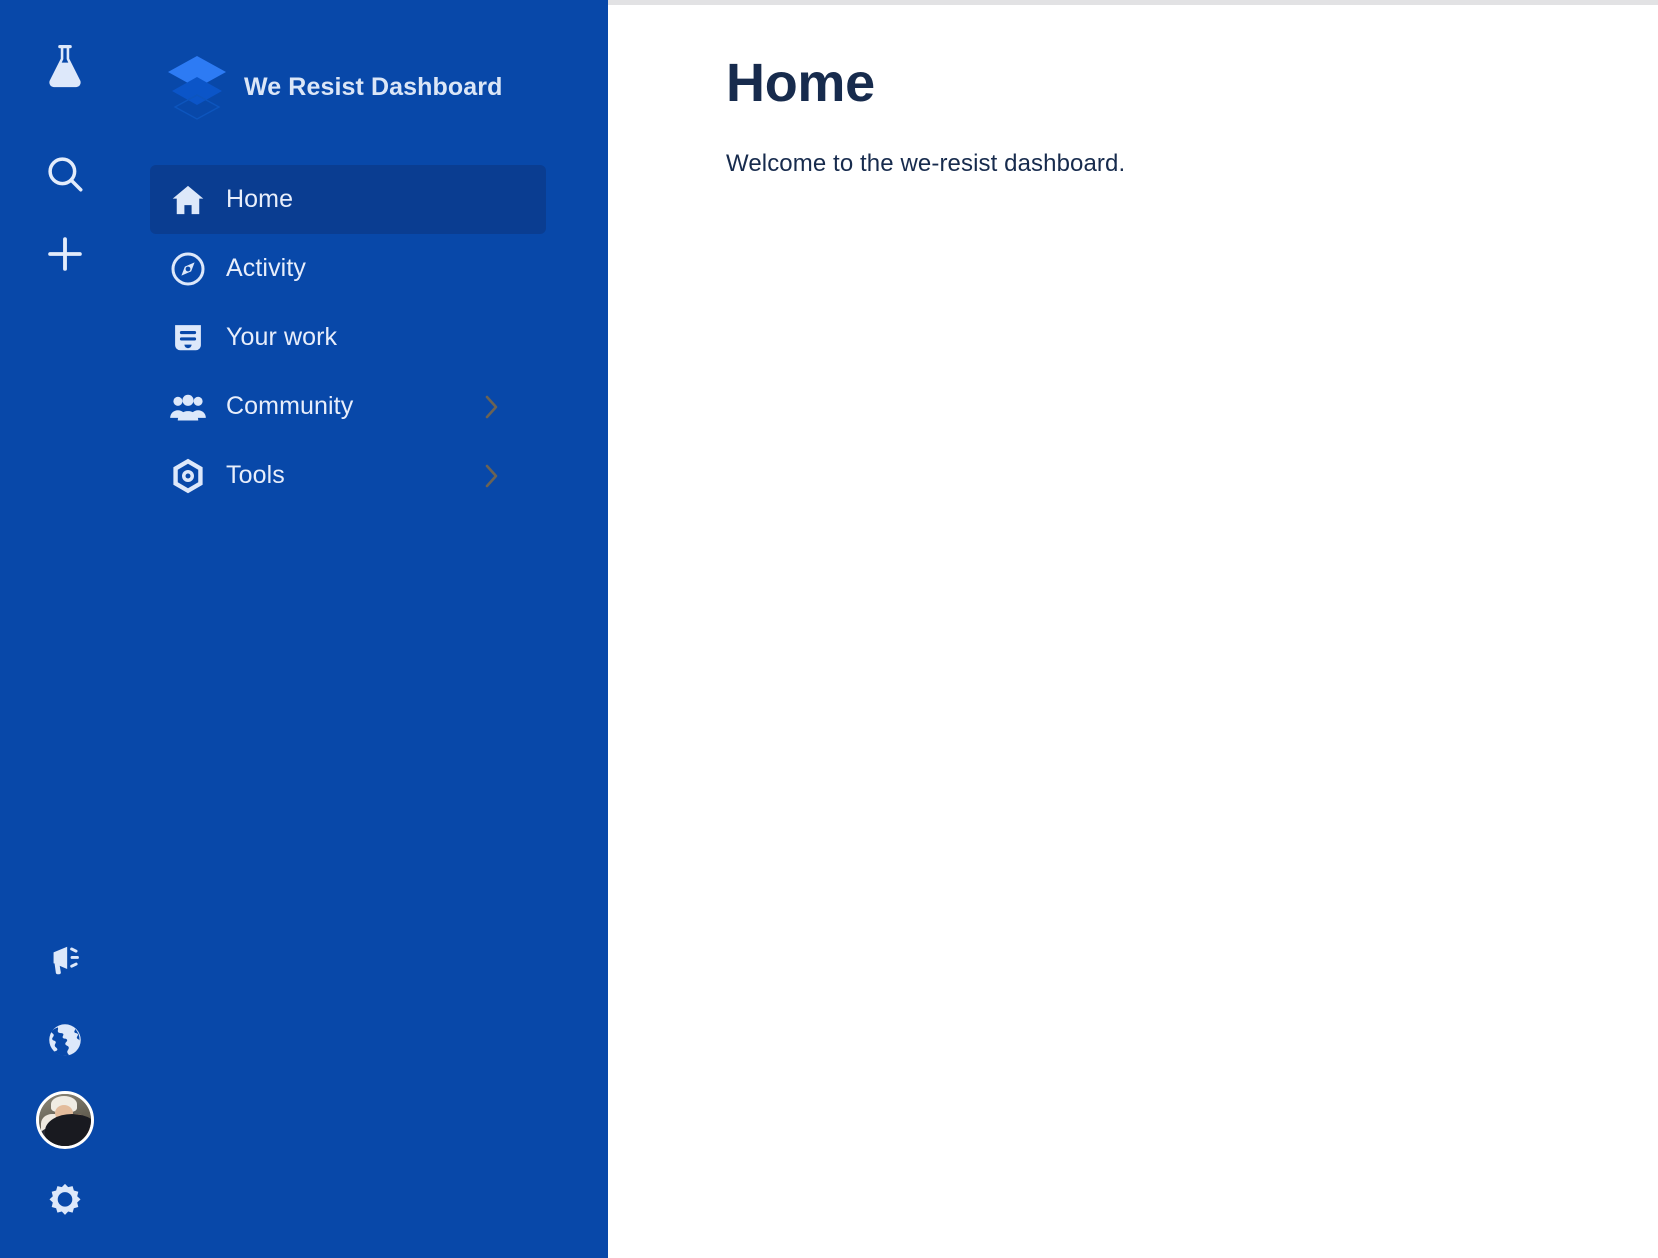 This screenshot has width=1658, height=1258. Describe the element at coordinates (373, 86) in the screenshot. I see `brand-title: We Resist Dashboard` at that location.